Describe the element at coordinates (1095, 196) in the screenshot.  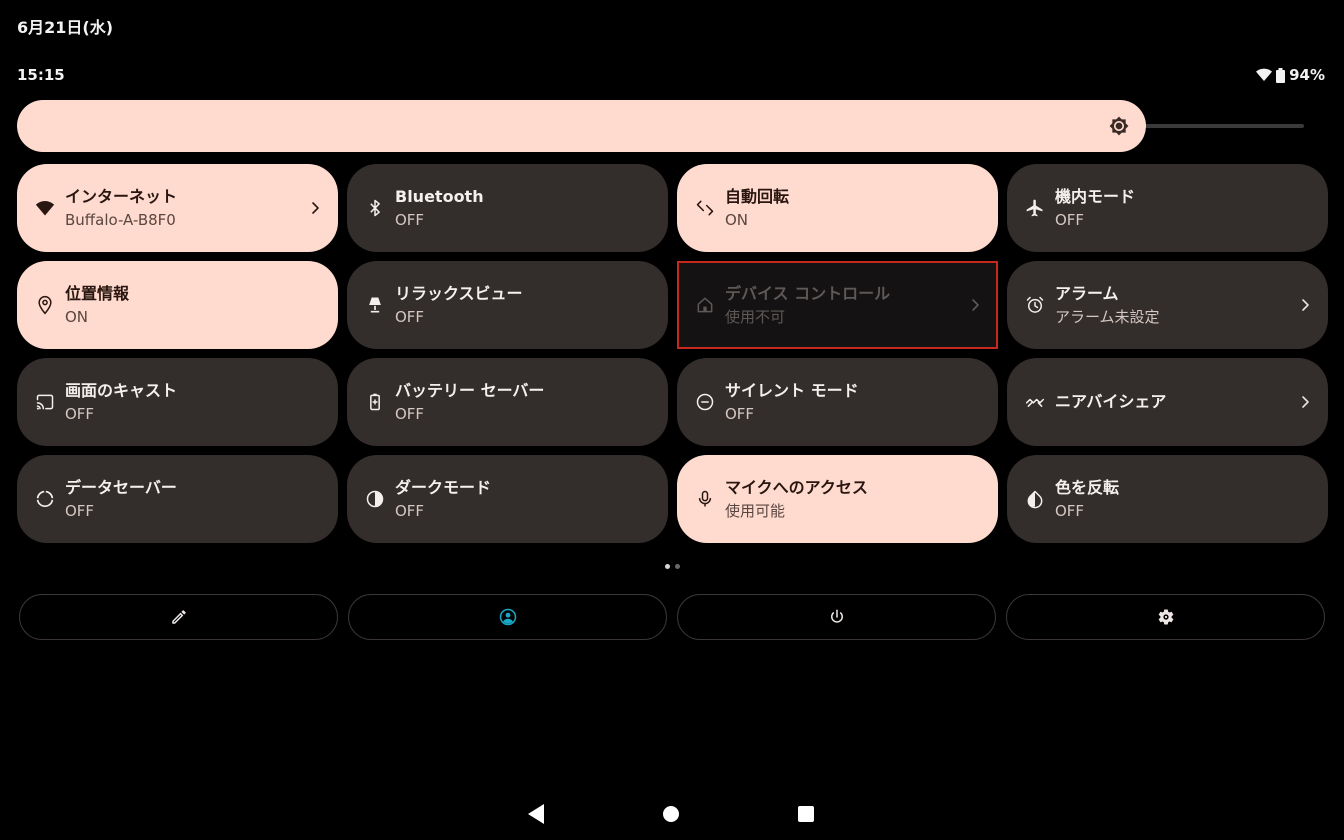
I see `tile-title: 機内モード` at that location.